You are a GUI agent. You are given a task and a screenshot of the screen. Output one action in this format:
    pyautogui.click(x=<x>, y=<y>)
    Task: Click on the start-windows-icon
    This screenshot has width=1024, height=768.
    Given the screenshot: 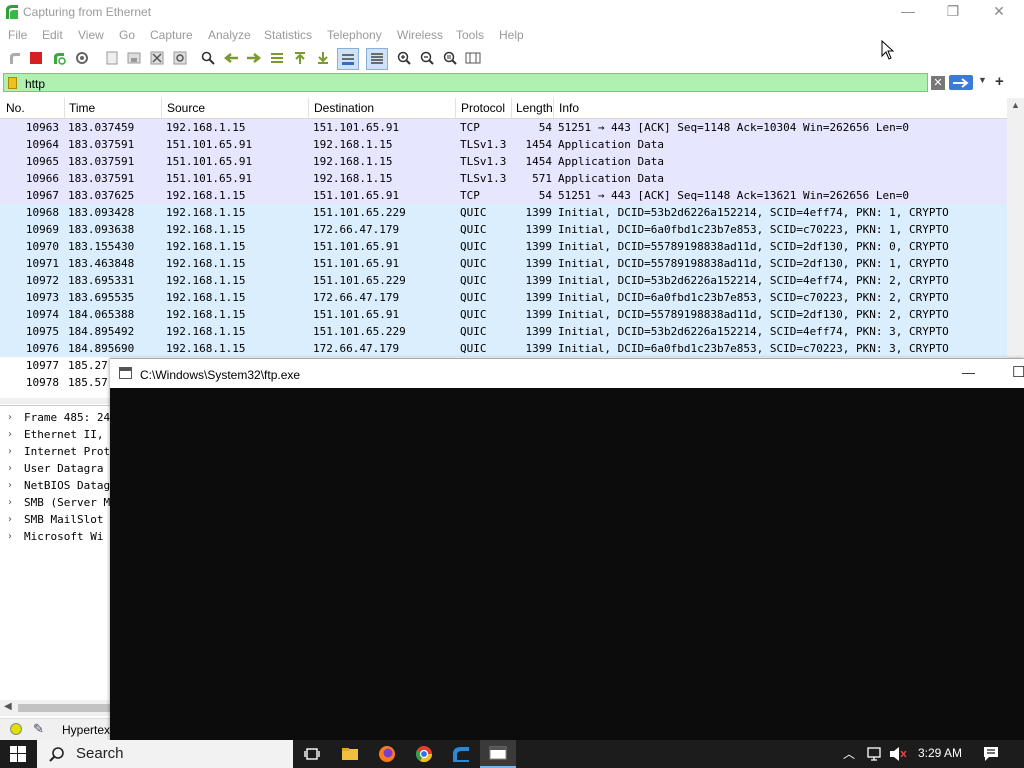 What is the action you would take?
    pyautogui.click(x=18, y=754)
    